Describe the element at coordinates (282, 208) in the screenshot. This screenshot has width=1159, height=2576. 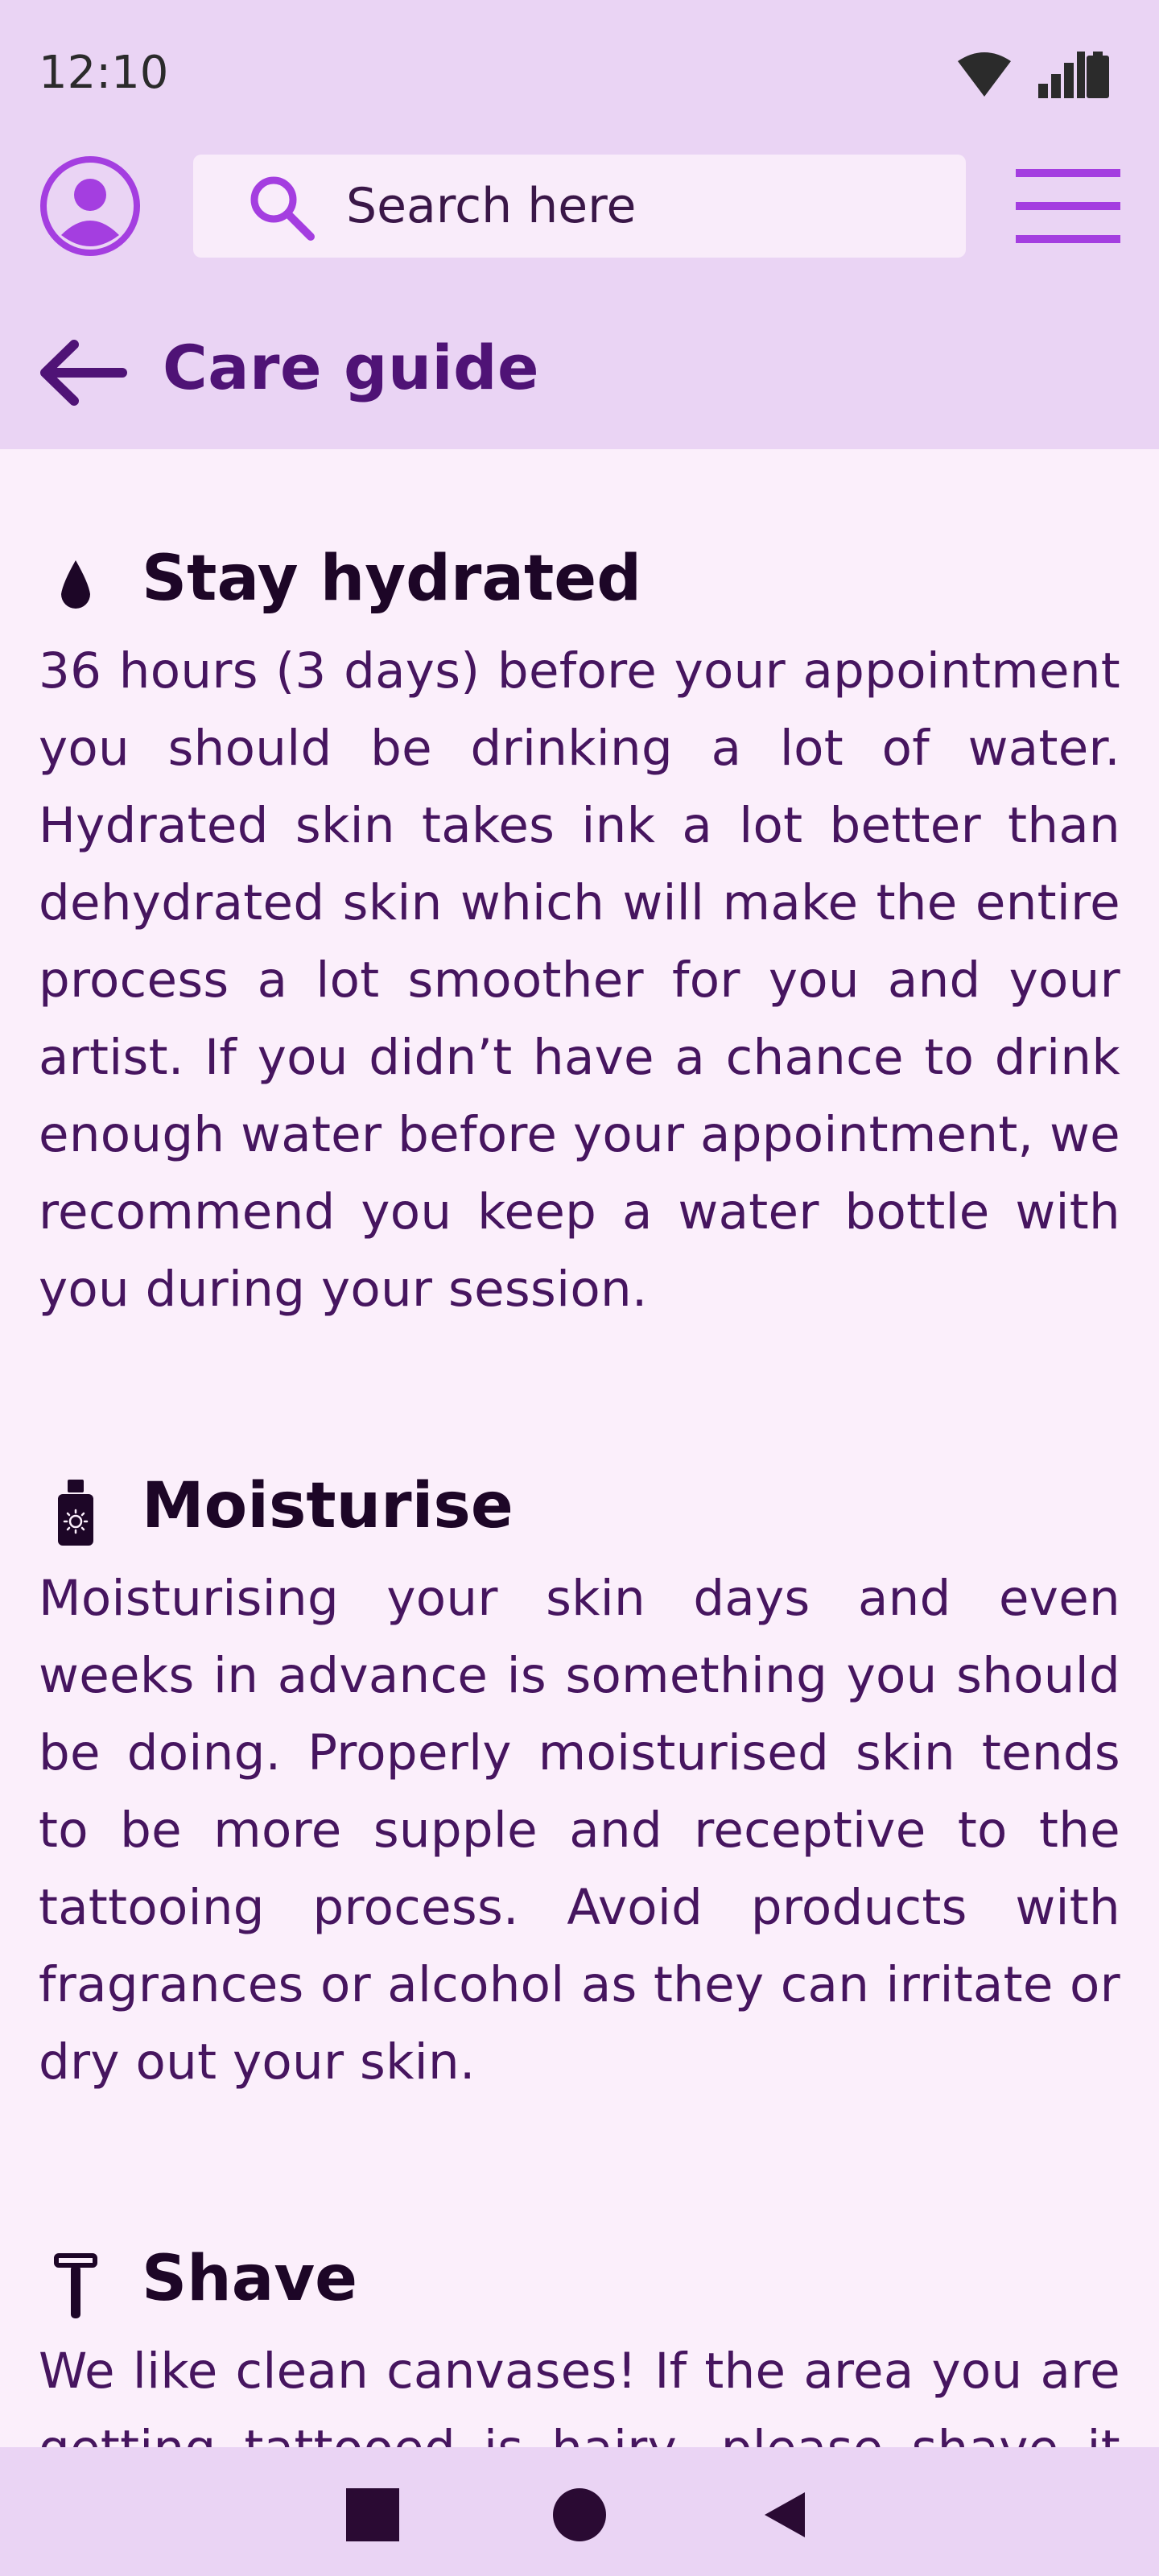
I see `search-icon` at that location.